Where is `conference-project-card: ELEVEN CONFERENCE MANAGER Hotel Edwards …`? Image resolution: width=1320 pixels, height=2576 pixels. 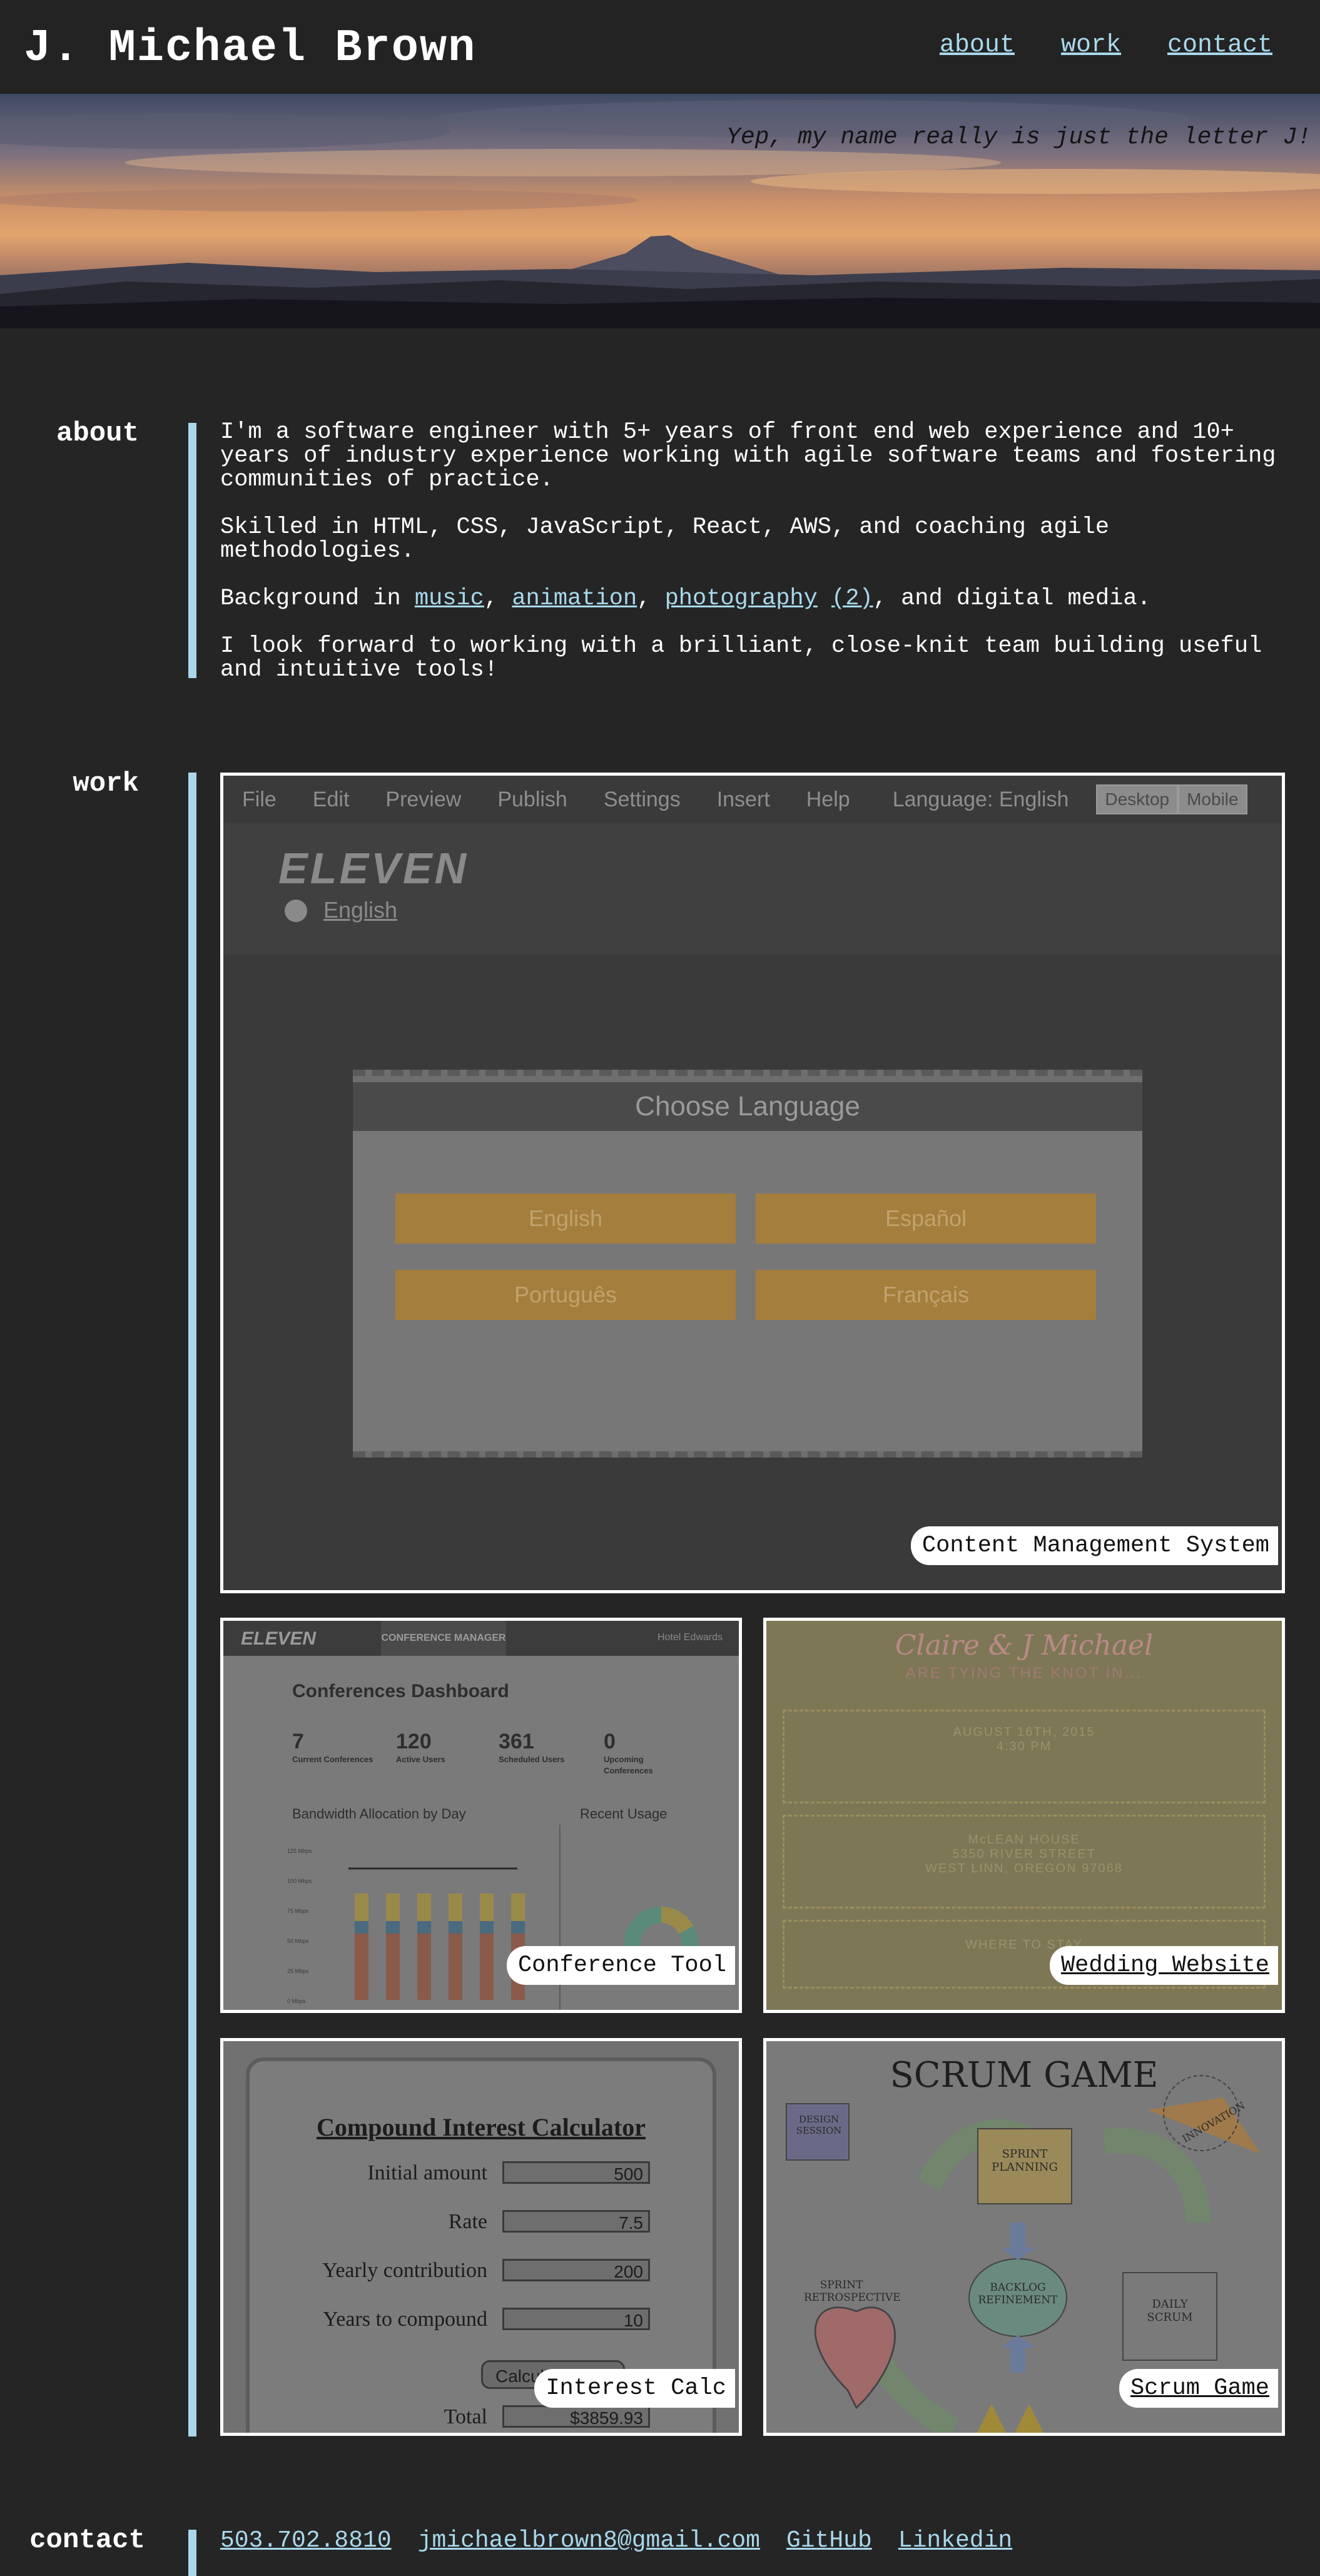
conference-project-card: ELEVEN CONFERENCE MANAGER Hotel Edwards … is located at coordinates (481, 1815).